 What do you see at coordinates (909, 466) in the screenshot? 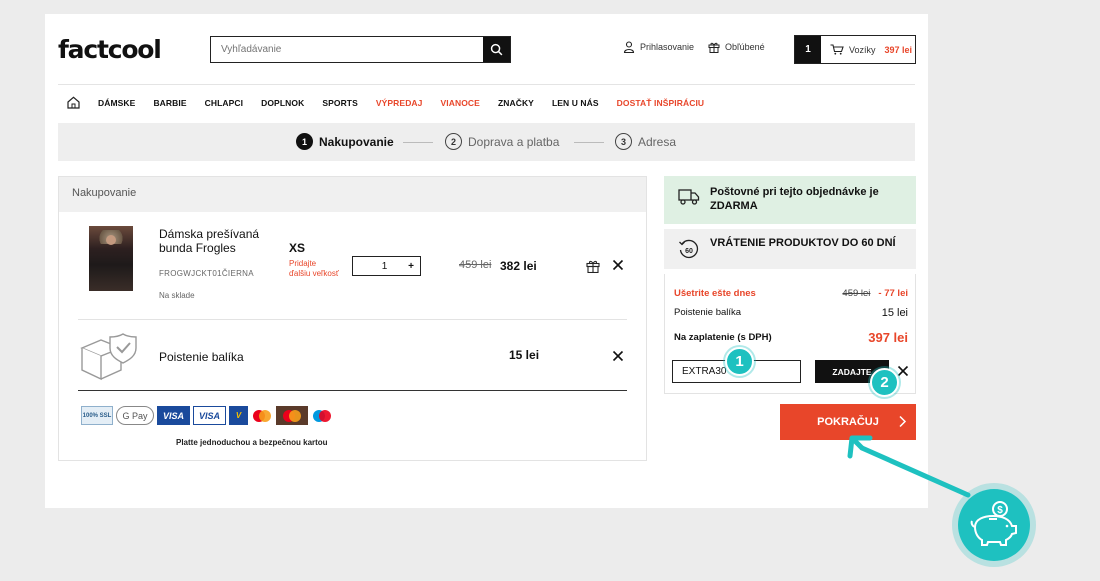
I see `annotation-arrow` at bounding box center [909, 466].